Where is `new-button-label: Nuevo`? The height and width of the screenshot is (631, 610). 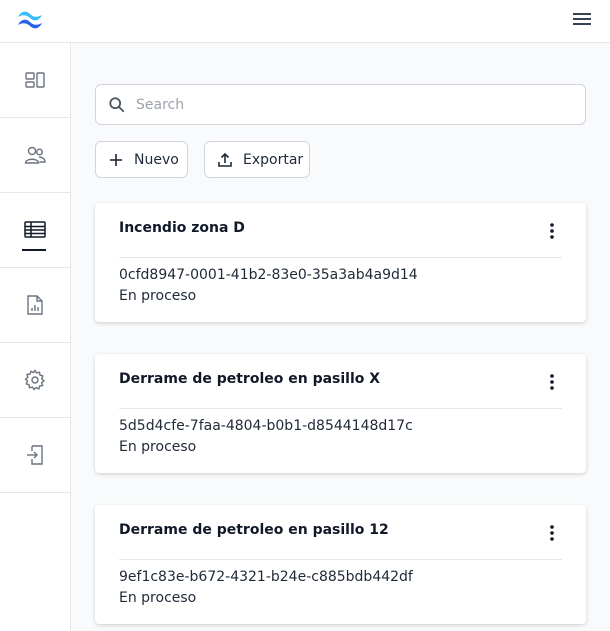
new-button-label: Nuevo is located at coordinates (156, 159).